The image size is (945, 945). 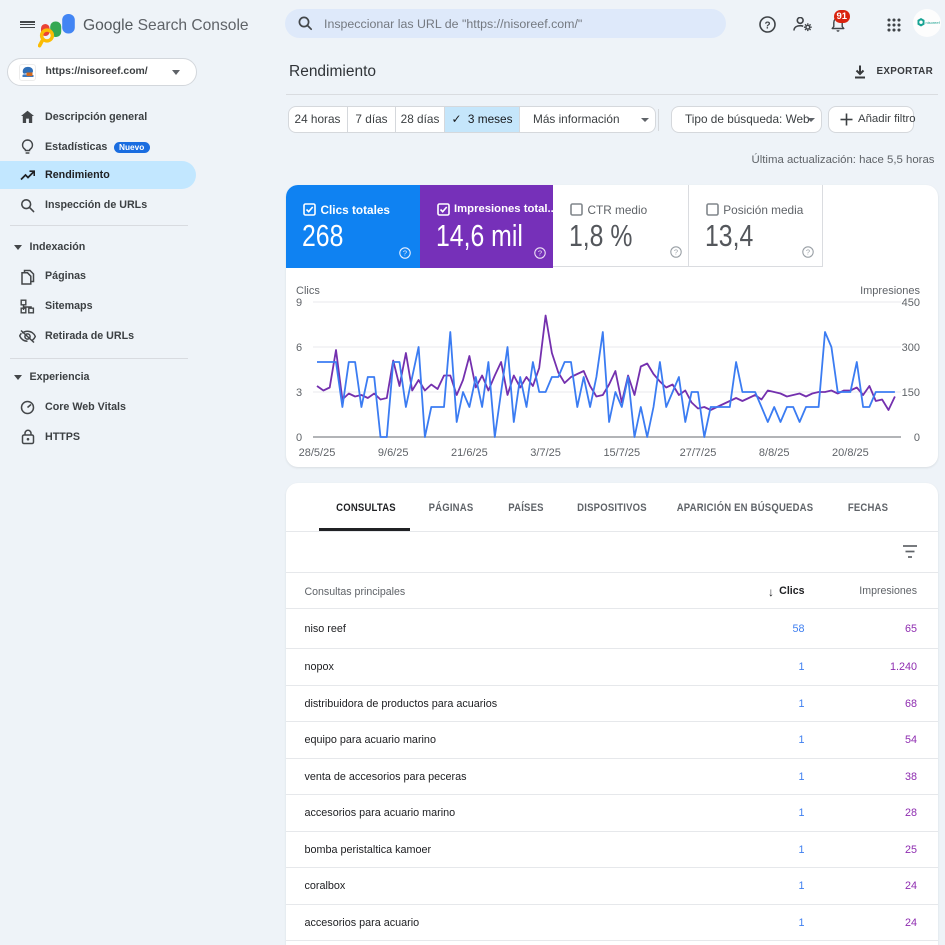 What do you see at coordinates (621, 453) in the screenshot?
I see `svg-text: 15/7/25` at bounding box center [621, 453].